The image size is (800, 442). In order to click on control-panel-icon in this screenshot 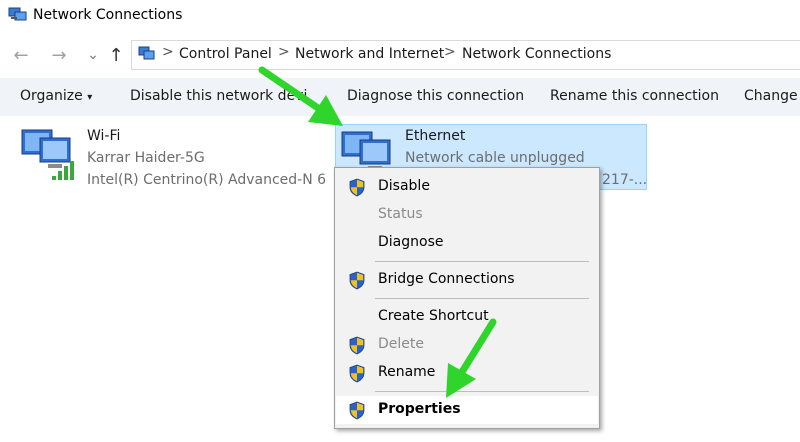, I will do `click(146, 53)`.